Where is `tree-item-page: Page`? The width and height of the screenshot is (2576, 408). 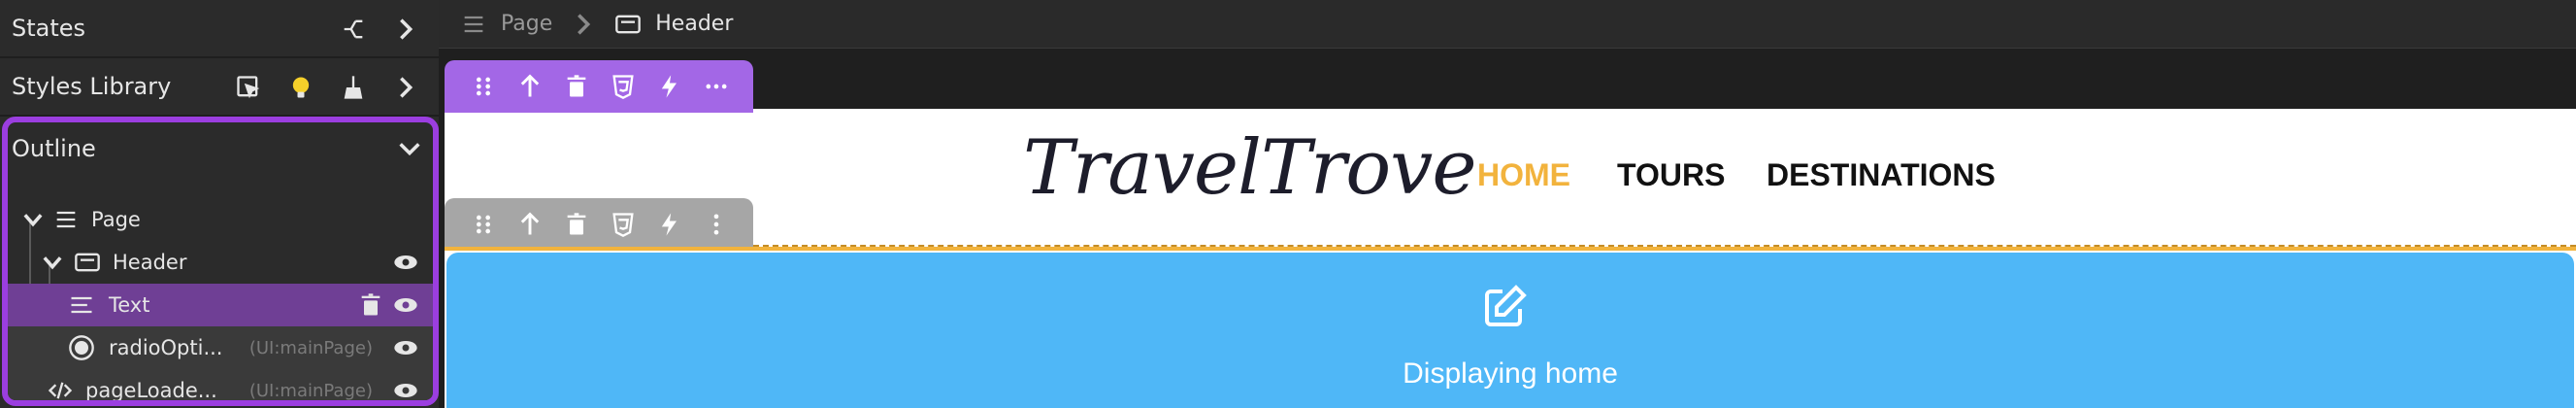
tree-item-page: Page is located at coordinates (220, 219).